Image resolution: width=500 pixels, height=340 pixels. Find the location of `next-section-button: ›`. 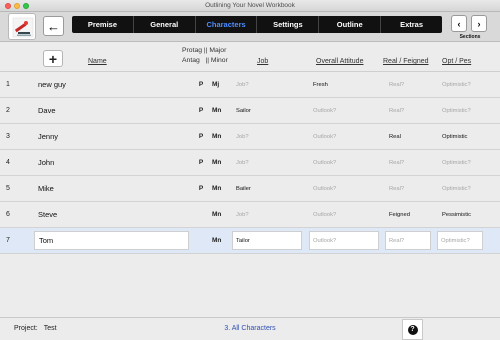

next-section-button: › is located at coordinates (479, 23).